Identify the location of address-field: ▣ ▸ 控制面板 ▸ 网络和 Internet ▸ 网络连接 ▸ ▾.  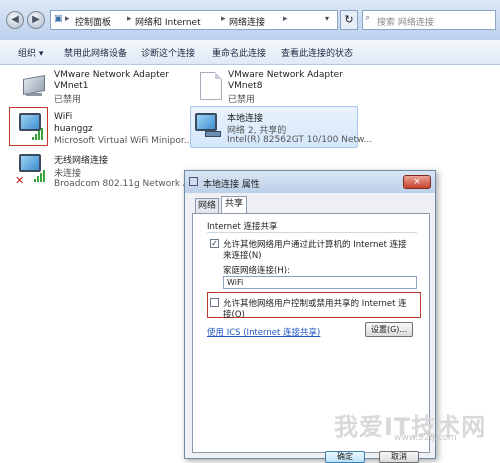
(194, 20).